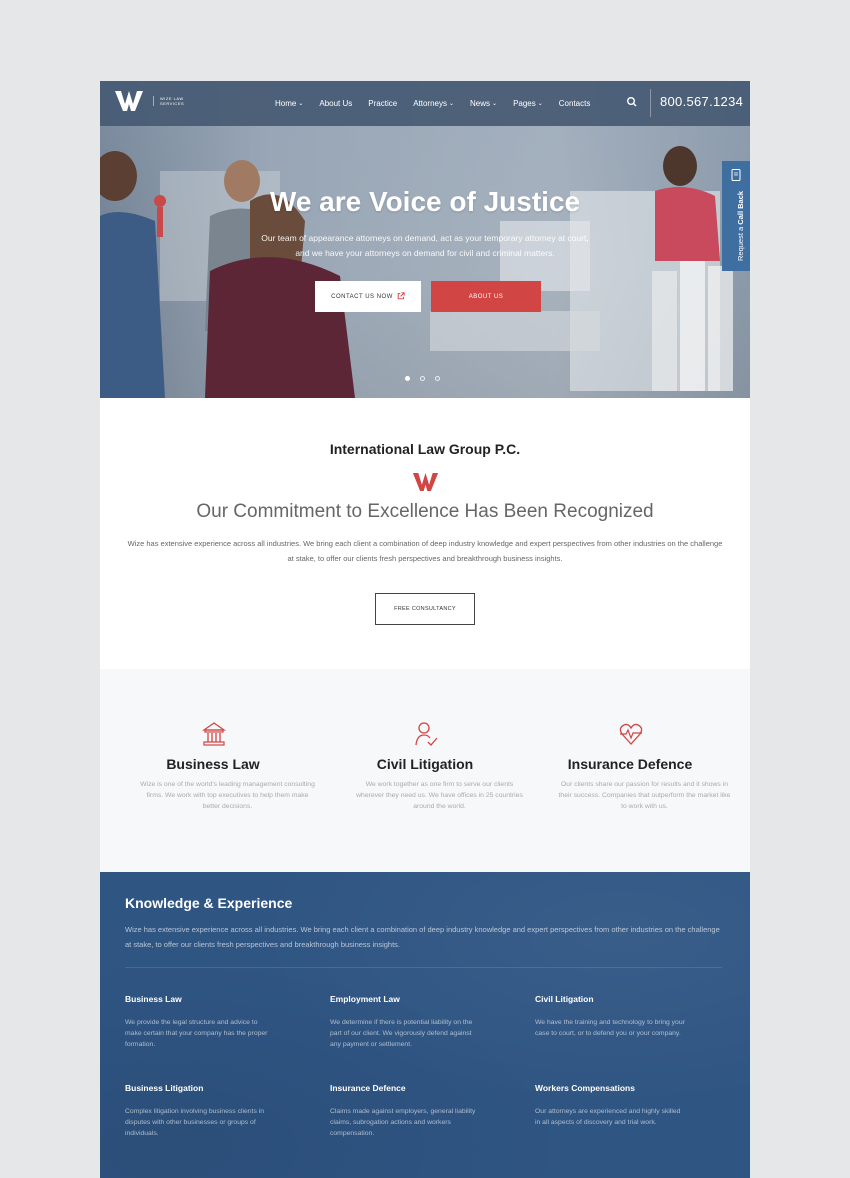 This screenshot has width=850, height=1178. Describe the element at coordinates (630, 764) in the screenshot. I see `service-title: Insurance Defence` at that location.